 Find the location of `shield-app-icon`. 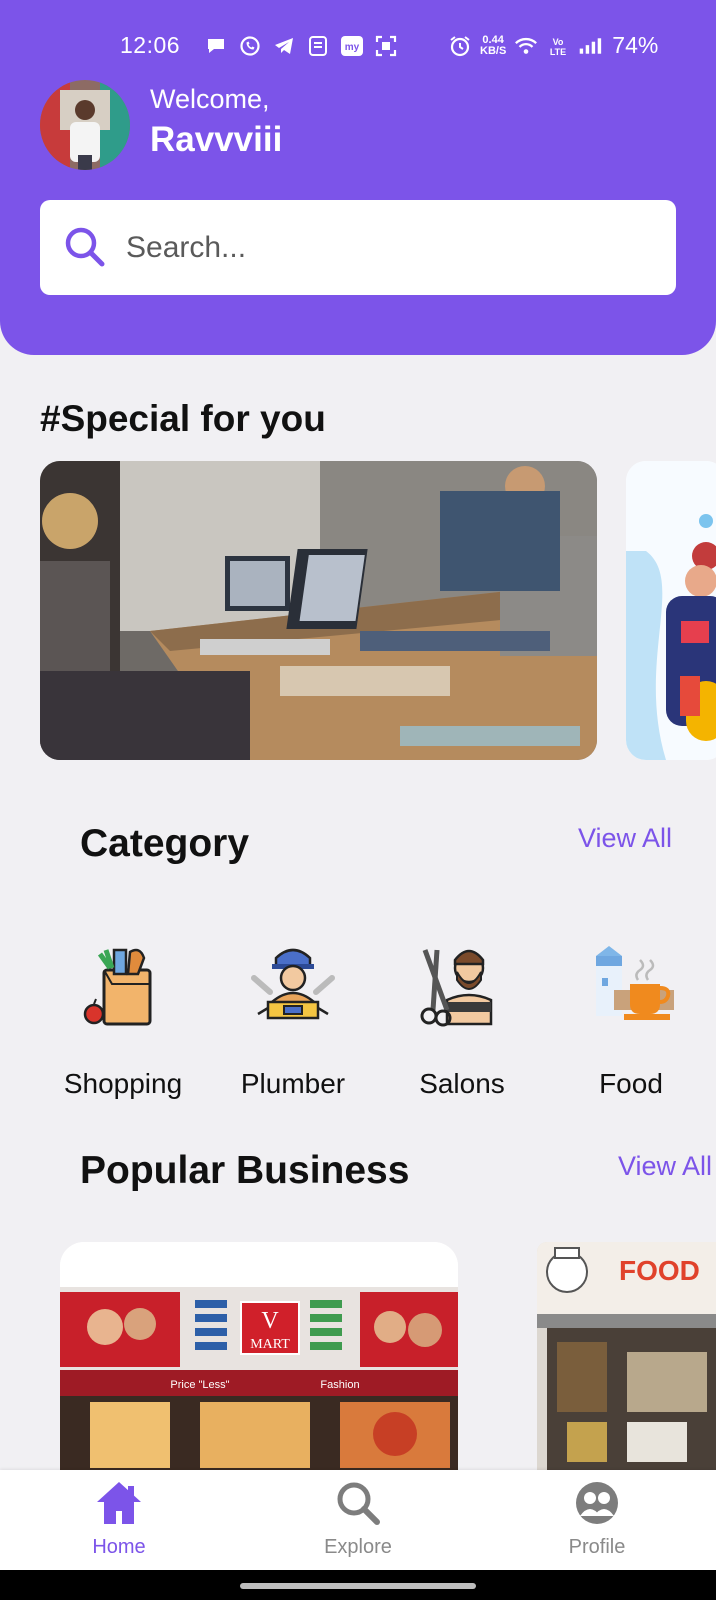

shield-app-icon is located at coordinates (318, 46).